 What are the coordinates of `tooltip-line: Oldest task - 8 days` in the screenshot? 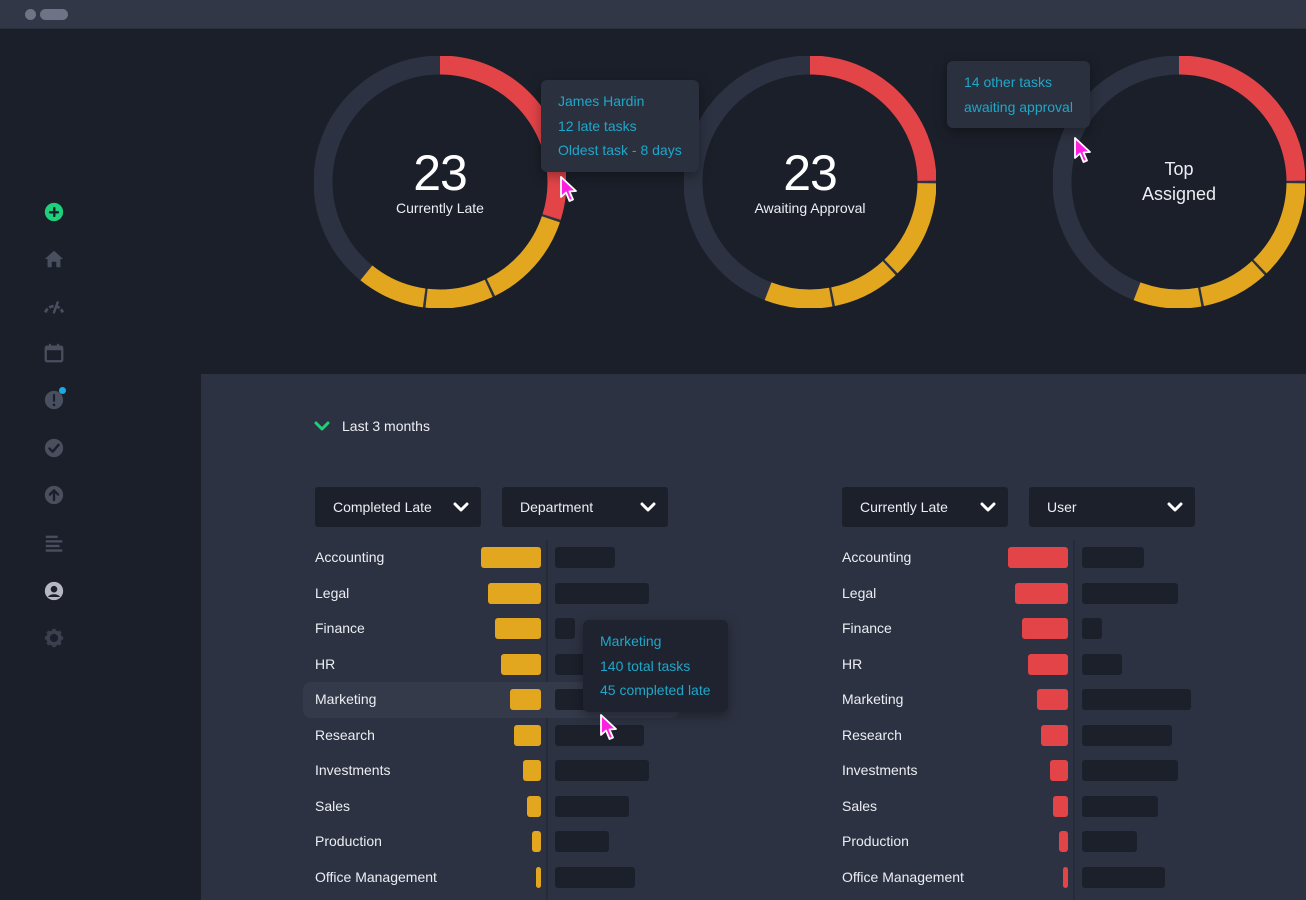 It's located at (620, 150).